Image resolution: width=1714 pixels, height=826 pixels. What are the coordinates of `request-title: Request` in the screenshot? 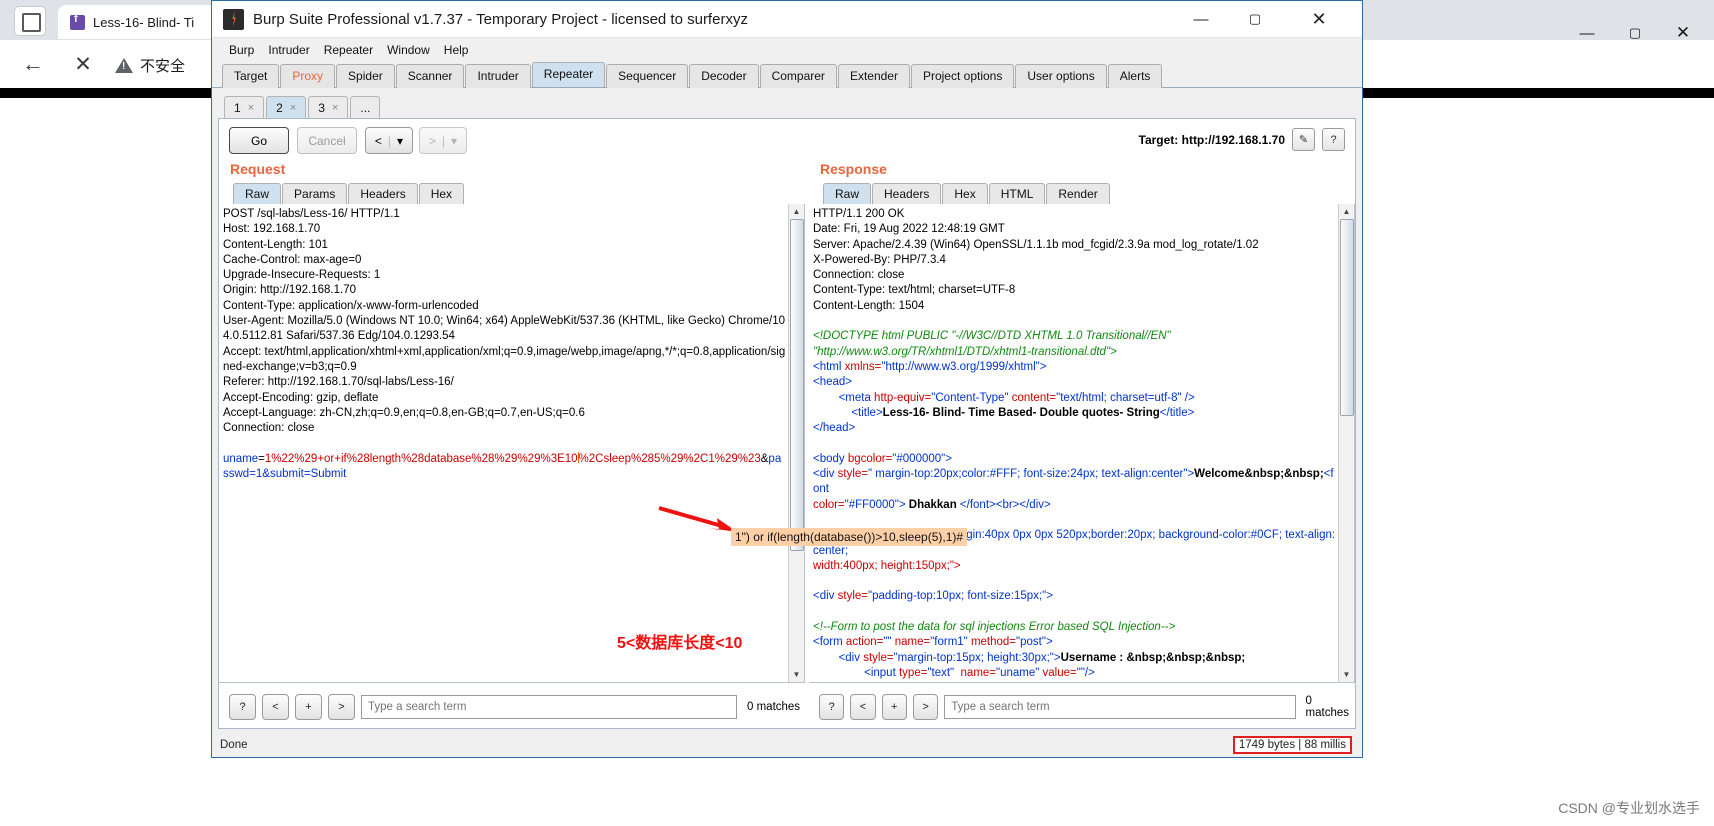 It's located at (258, 169).